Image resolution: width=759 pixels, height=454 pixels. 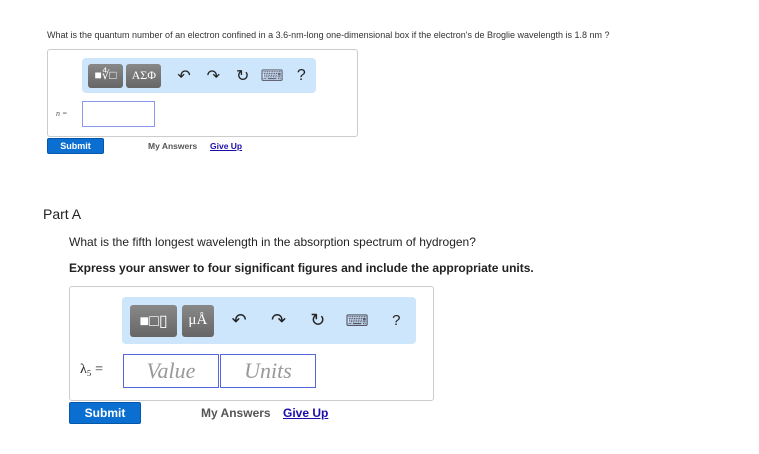 What do you see at coordinates (236, 413) in the screenshot?
I see `my-answers-link-a: My Answers` at bounding box center [236, 413].